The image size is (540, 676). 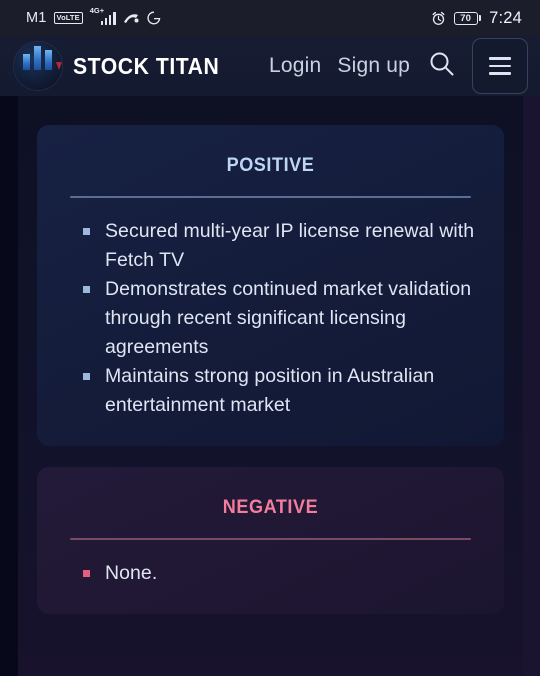 I want to click on carrier-label: M1, so click(x=36, y=18).